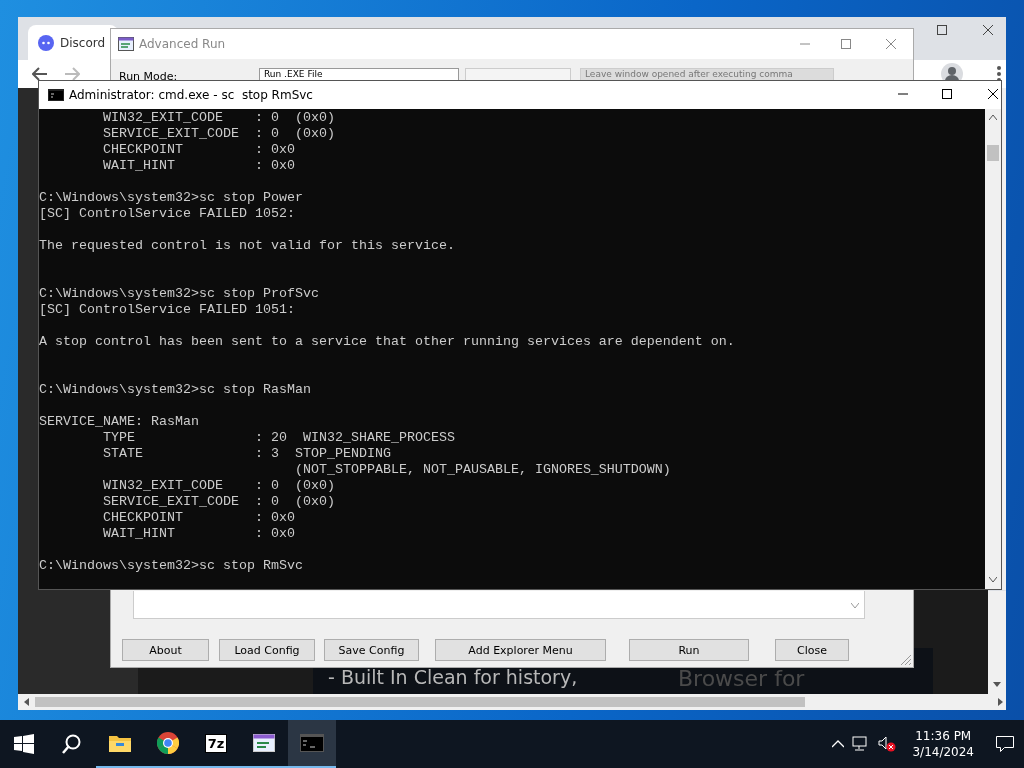 The image size is (1024, 768). Describe the element at coordinates (359, 74) in the screenshot. I see `run-mode-dropdown: Run .EXE File` at that location.